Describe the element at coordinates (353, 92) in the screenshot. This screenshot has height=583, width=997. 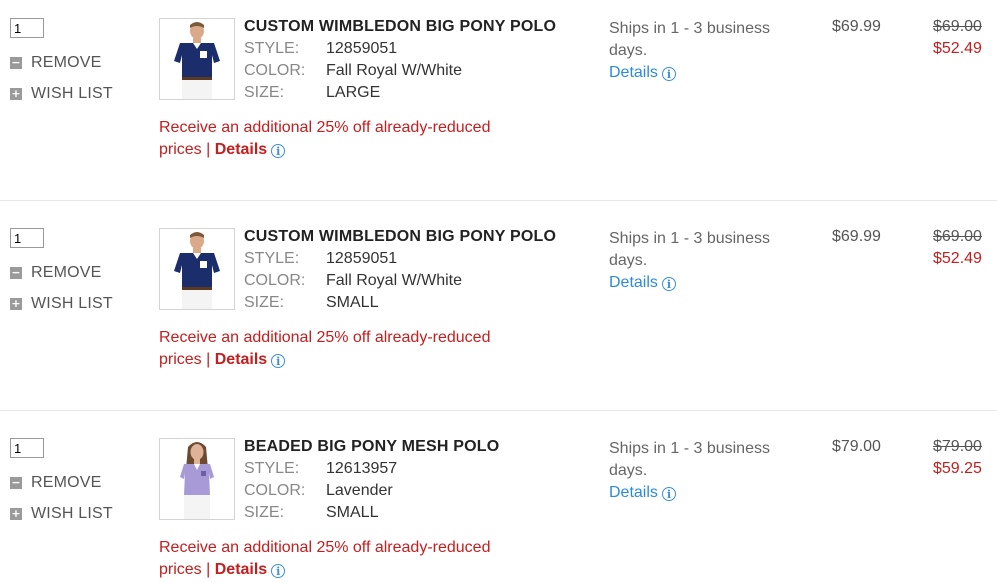
I see `size-value: LARGE` at that location.